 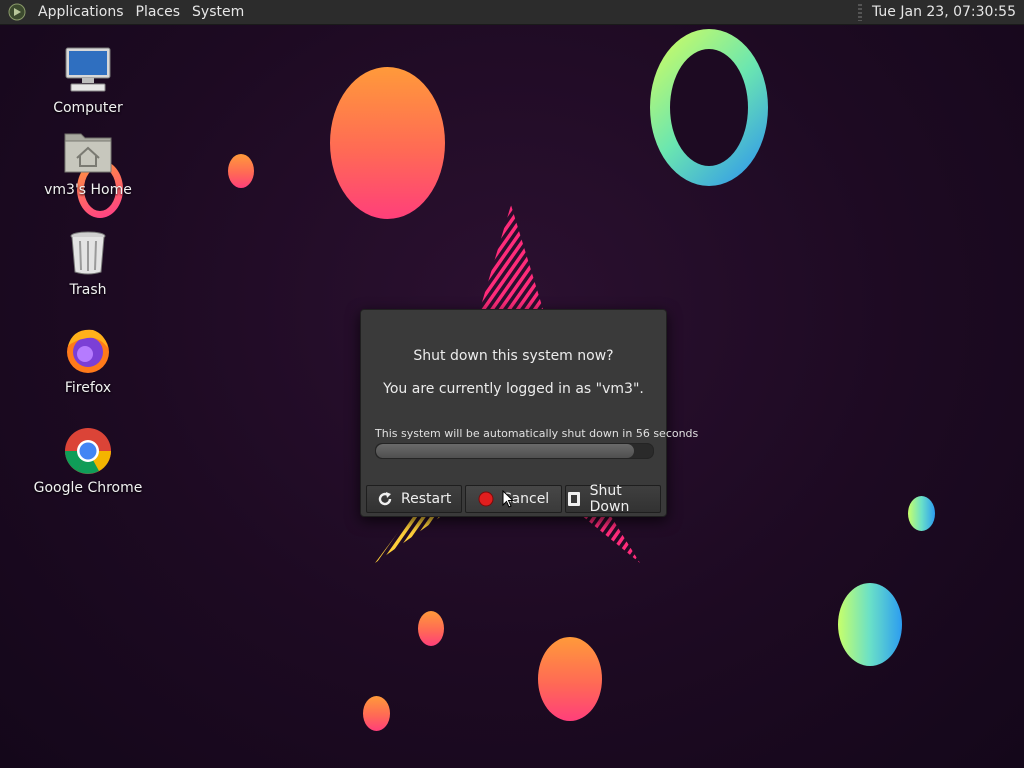 What do you see at coordinates (88, 153) in the screenshot?
I see `home-folder-icon` at bounding box center [88, 153].